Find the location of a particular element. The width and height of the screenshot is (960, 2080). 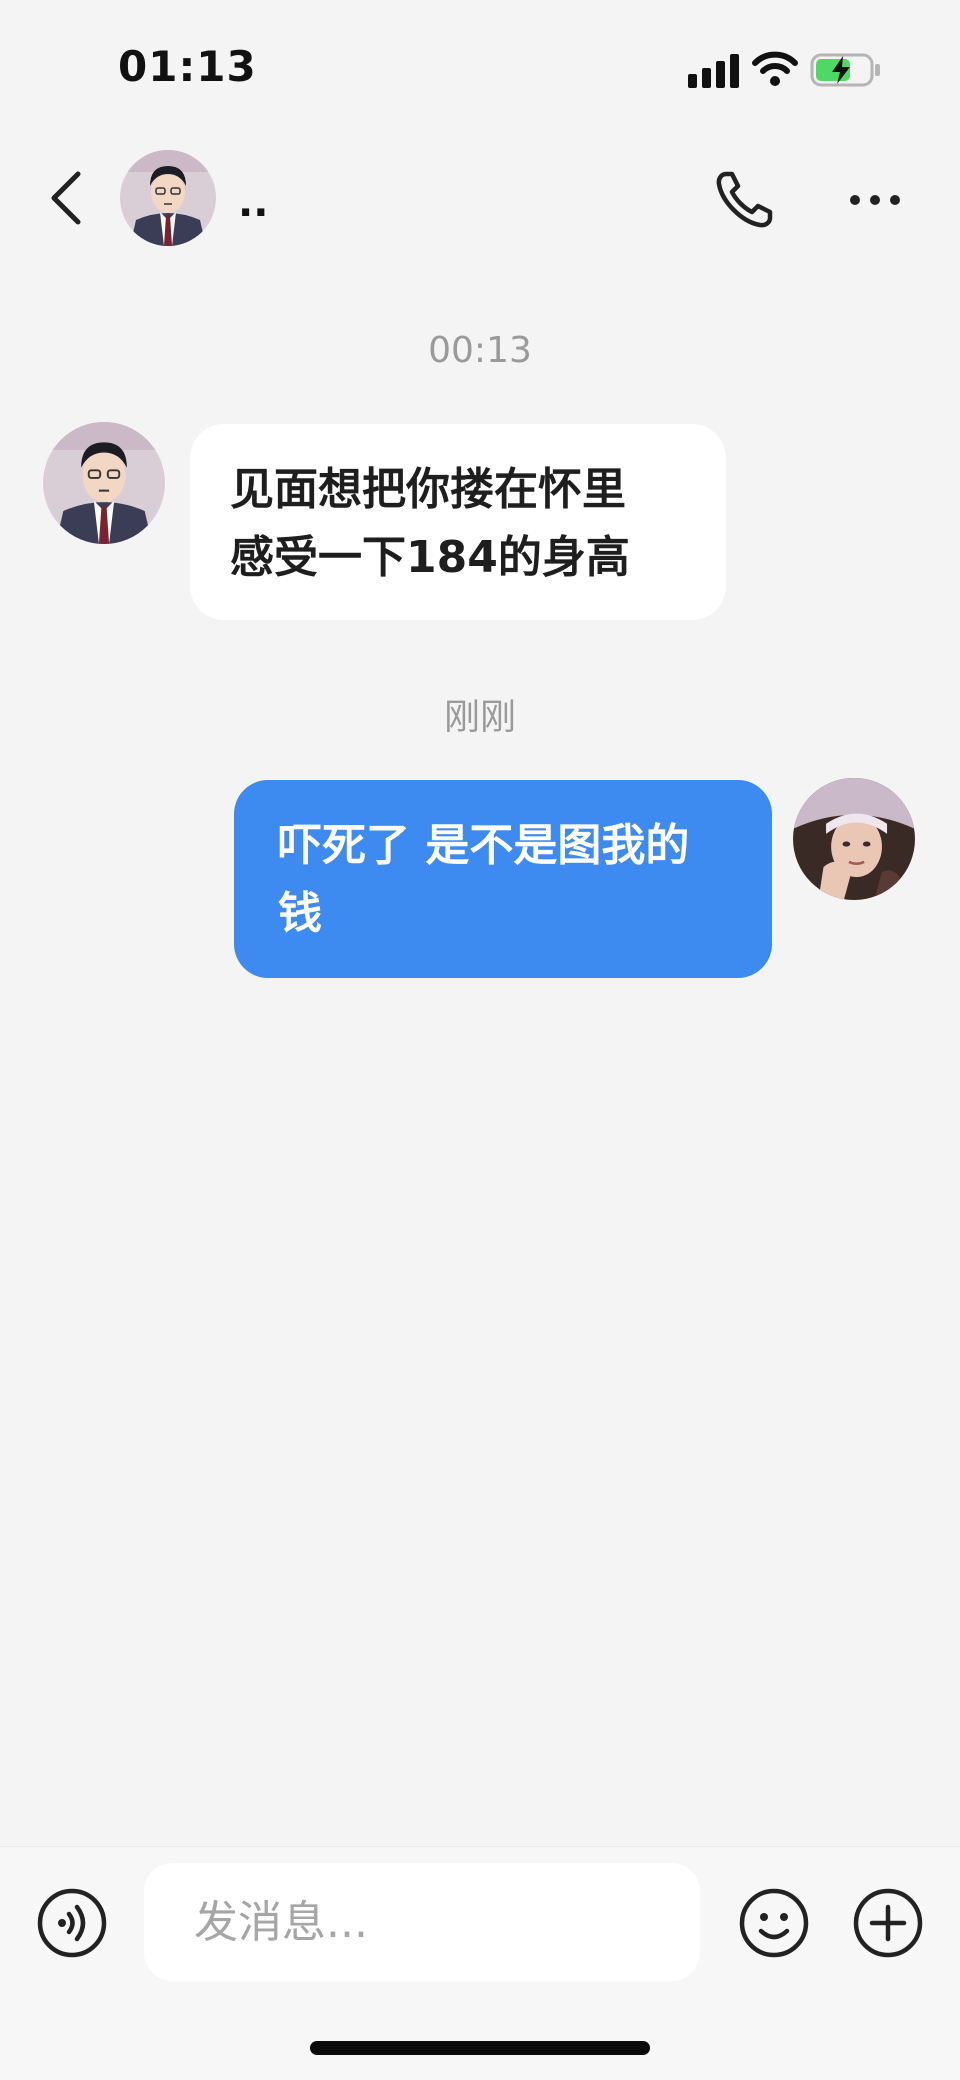

home-indicator is located at coordinates (480, 2048).